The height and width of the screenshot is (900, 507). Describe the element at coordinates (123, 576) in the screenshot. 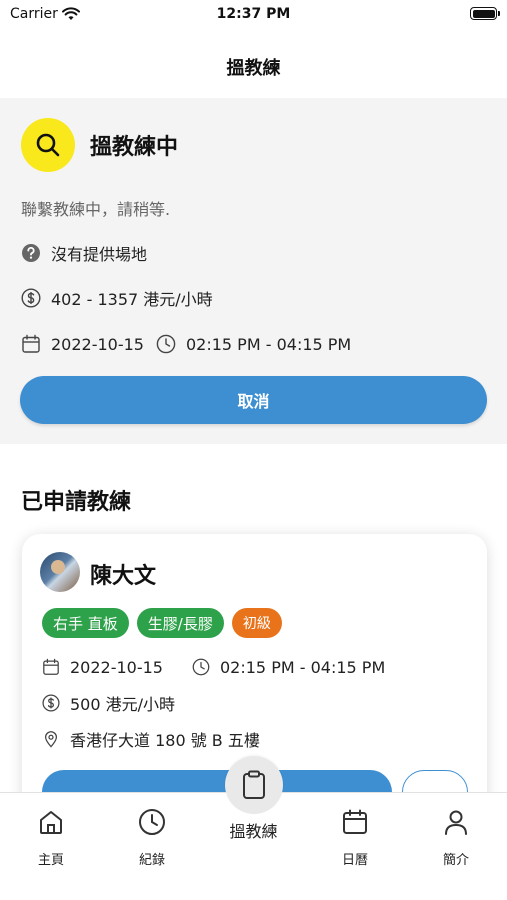

I see `coach-name: 陳大文` at that location.